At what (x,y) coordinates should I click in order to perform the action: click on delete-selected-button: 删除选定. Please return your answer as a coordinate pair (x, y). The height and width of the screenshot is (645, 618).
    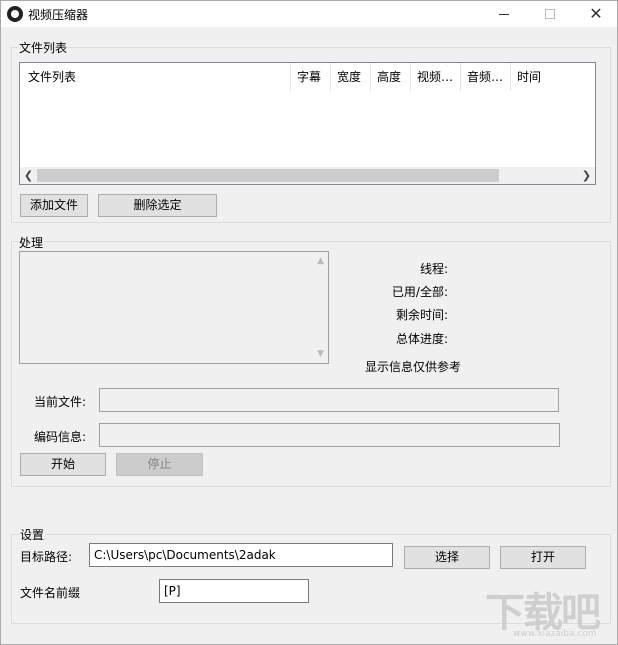
    Looking at the image, I should click on (157, 205).